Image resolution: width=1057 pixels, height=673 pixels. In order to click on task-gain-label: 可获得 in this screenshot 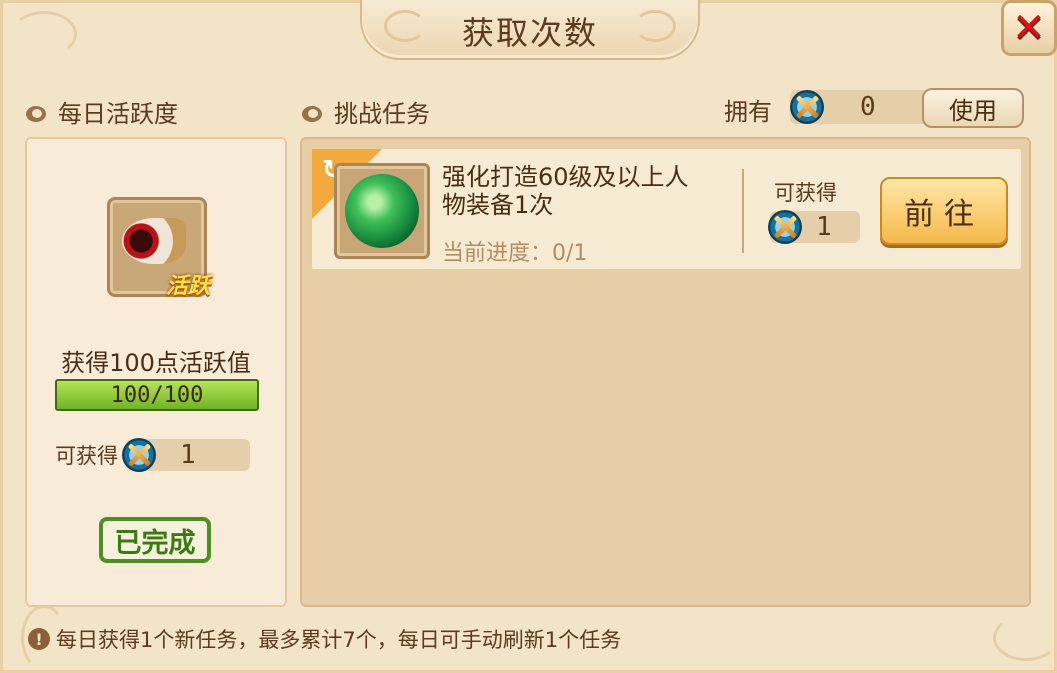, I will do `click(805, 193)`.